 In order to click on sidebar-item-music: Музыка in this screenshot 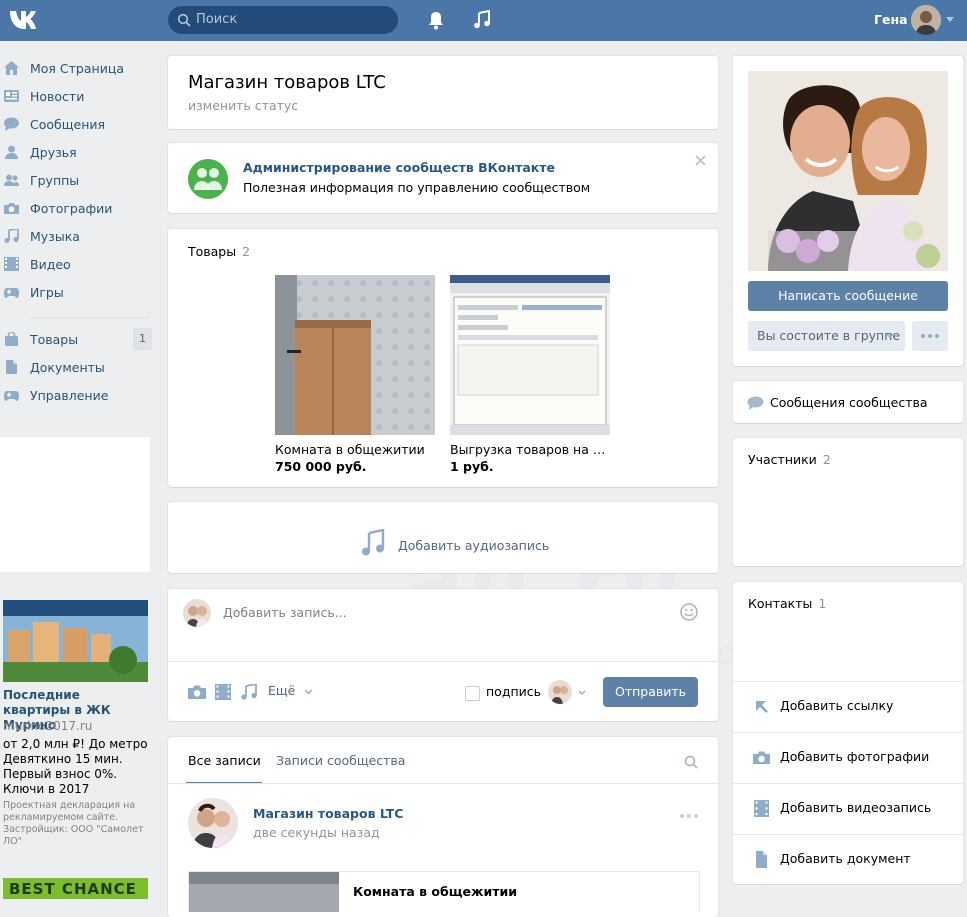, I will do `click(76, 236)`.